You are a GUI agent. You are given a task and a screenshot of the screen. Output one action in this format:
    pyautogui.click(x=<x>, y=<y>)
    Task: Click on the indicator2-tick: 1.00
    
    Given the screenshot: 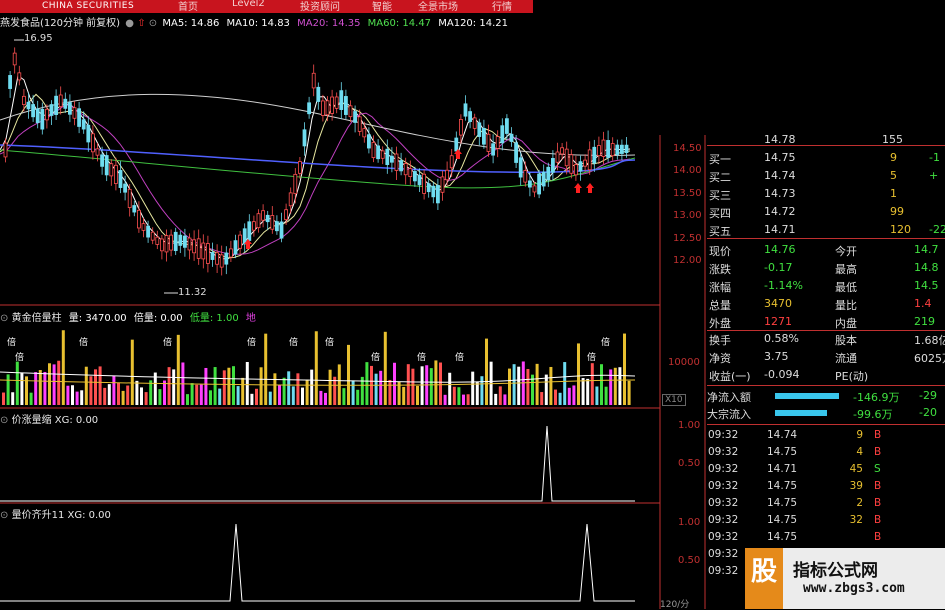 What is the action you would take?
    pyautogui.click(x=689, y=425)
    